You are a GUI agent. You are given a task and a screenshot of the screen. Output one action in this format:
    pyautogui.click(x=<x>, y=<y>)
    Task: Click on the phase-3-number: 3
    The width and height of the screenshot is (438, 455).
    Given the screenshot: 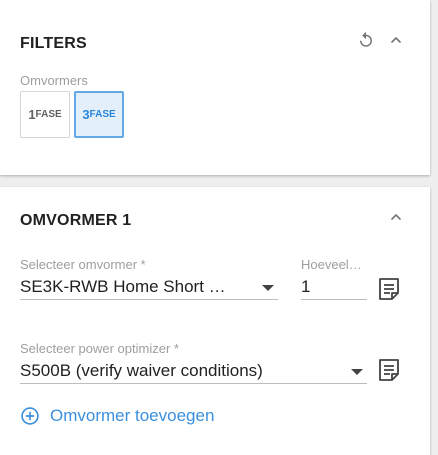 What is the action you would take?
    pyautogui.click(x=86, y=114)
    